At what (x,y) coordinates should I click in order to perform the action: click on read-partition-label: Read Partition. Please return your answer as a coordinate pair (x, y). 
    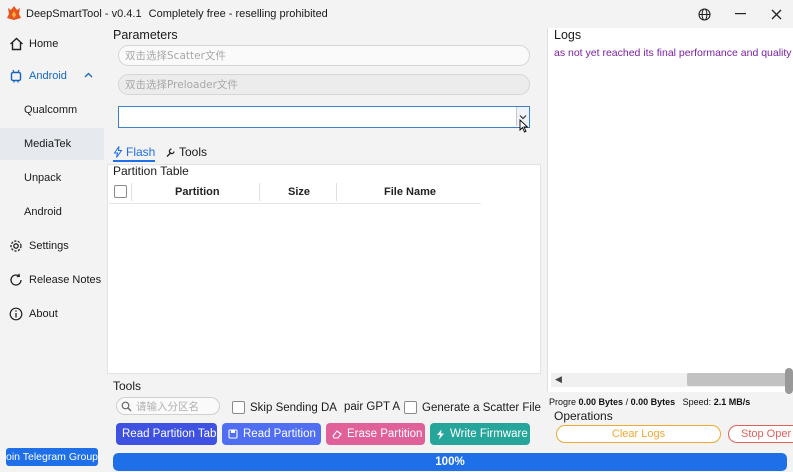
    Looking at the image, I should click on (279, 434).